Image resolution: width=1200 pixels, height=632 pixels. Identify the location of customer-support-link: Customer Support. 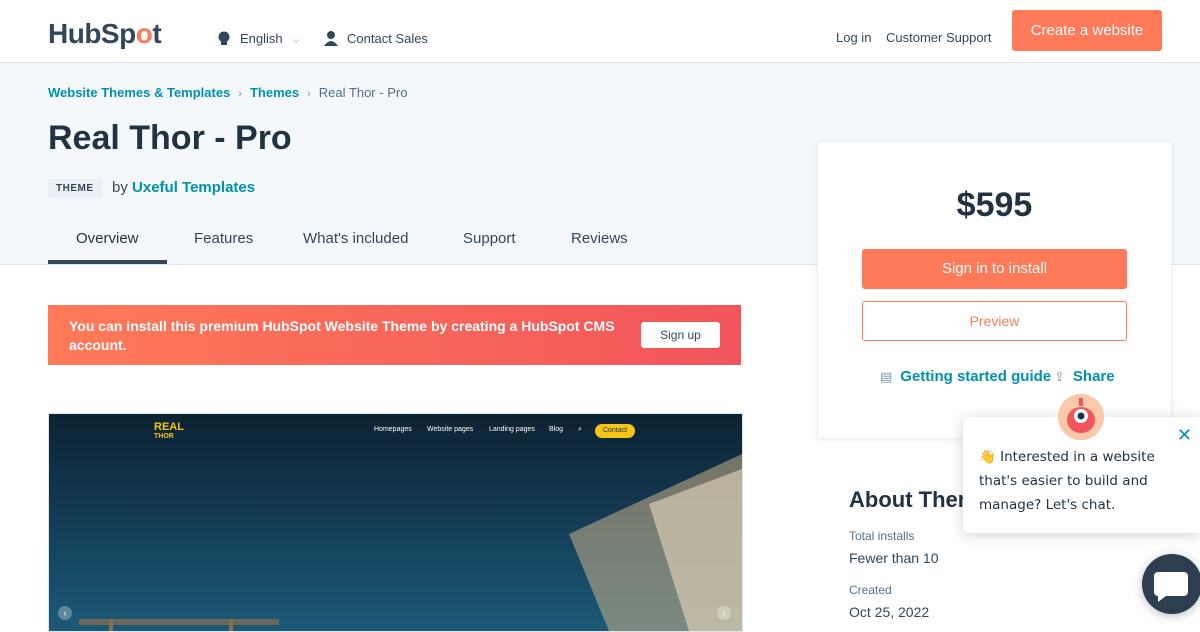
(939, 37).